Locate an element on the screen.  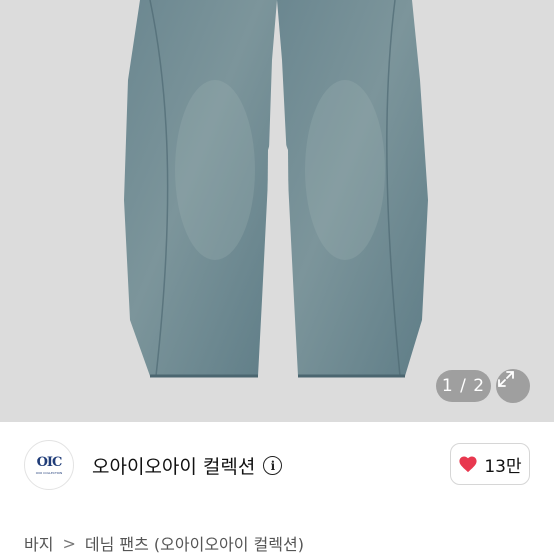
seller-logo-text: OIC is located at coordinates (49, 462).